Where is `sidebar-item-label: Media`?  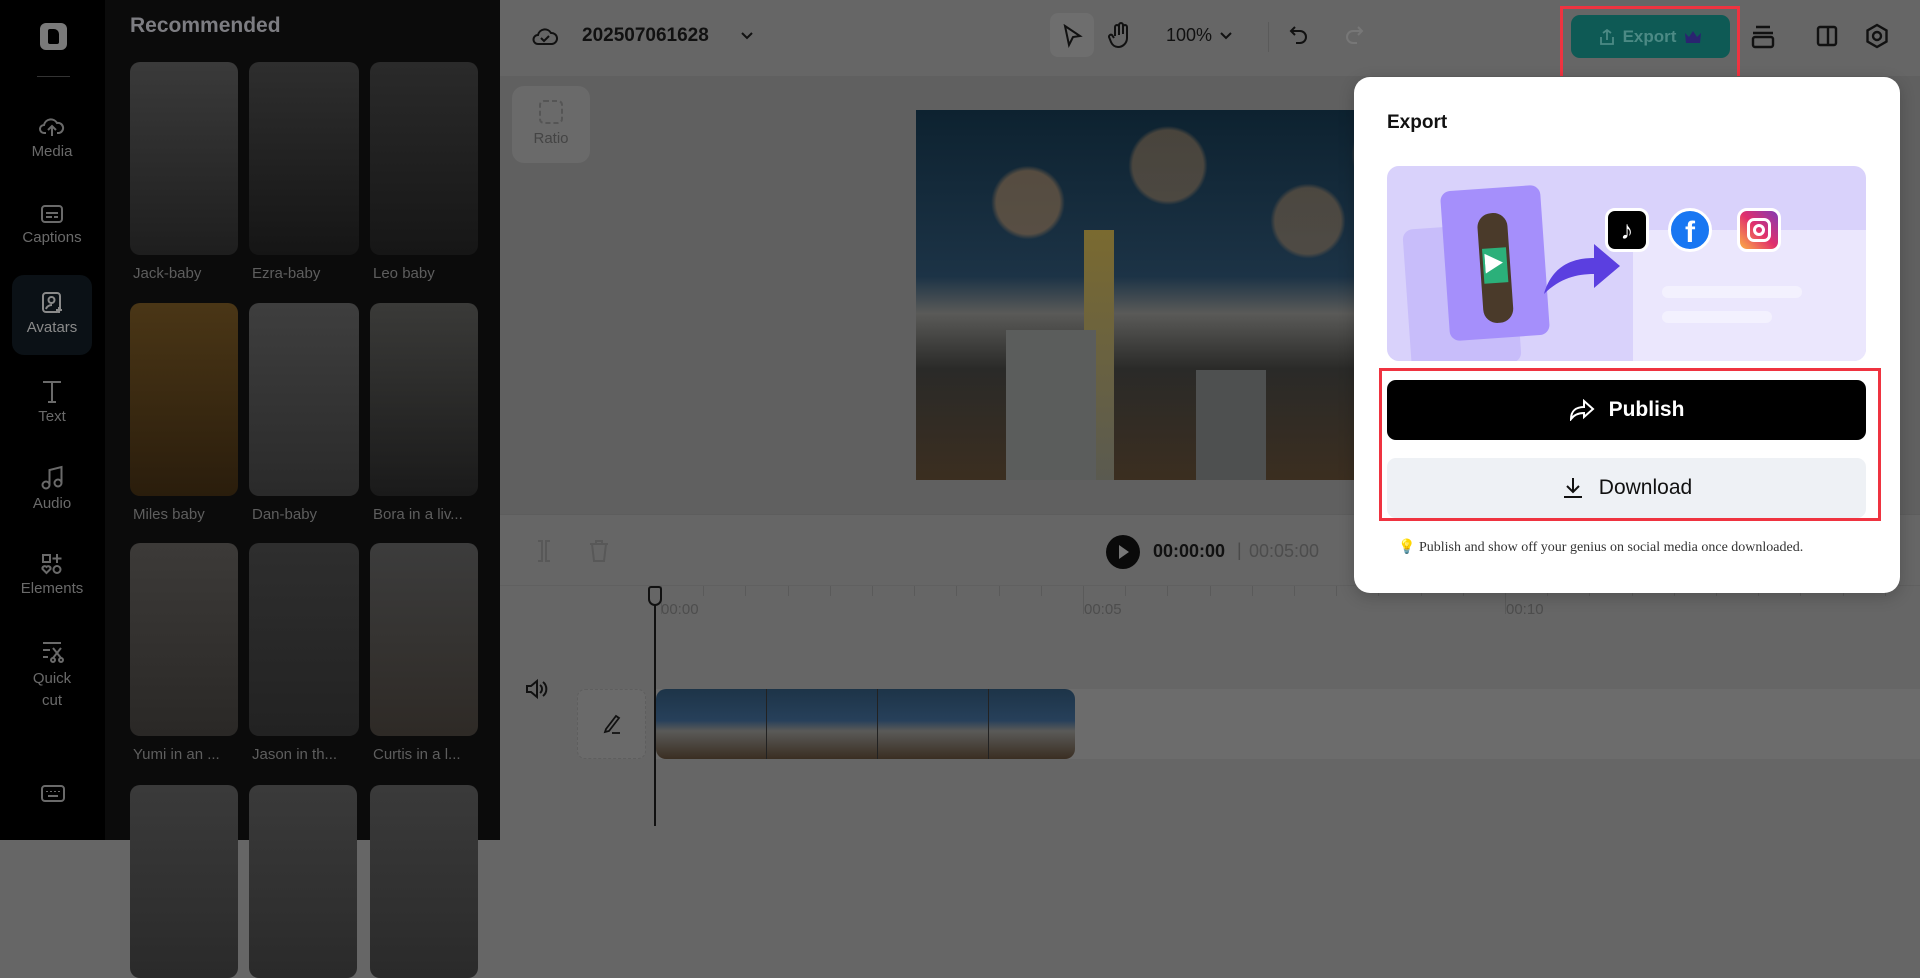
sidebar-item-label: Media is located at coordinates (52, 151).